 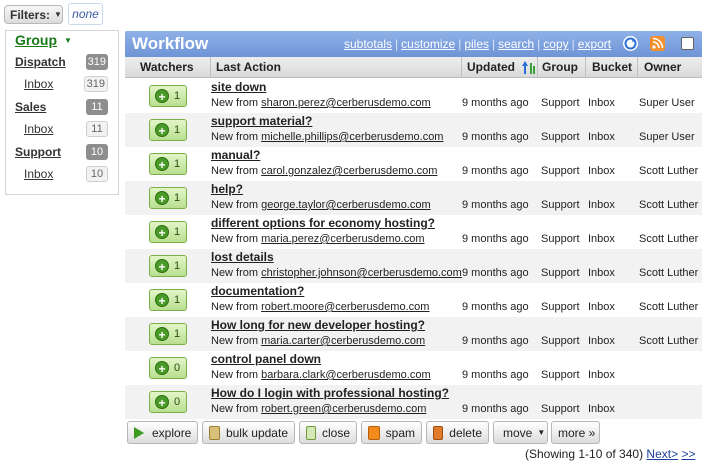 What do you see at coordinates (428, 44) in the screenshot?
I see `customize-link: customize` at bounding box center [428, 44].